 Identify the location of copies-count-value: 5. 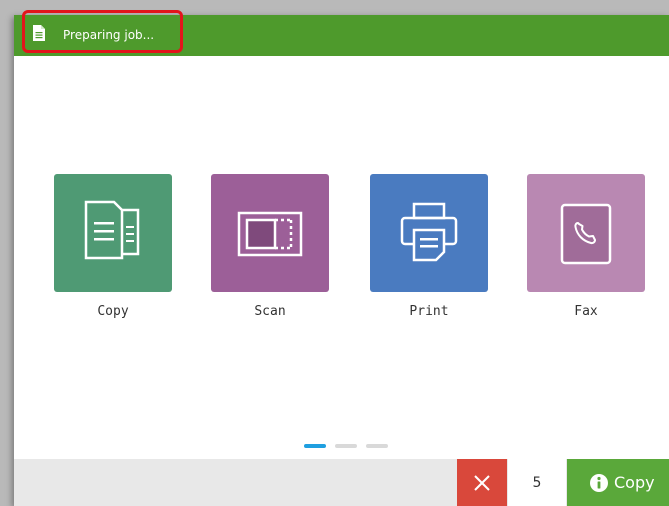
(537, 482).